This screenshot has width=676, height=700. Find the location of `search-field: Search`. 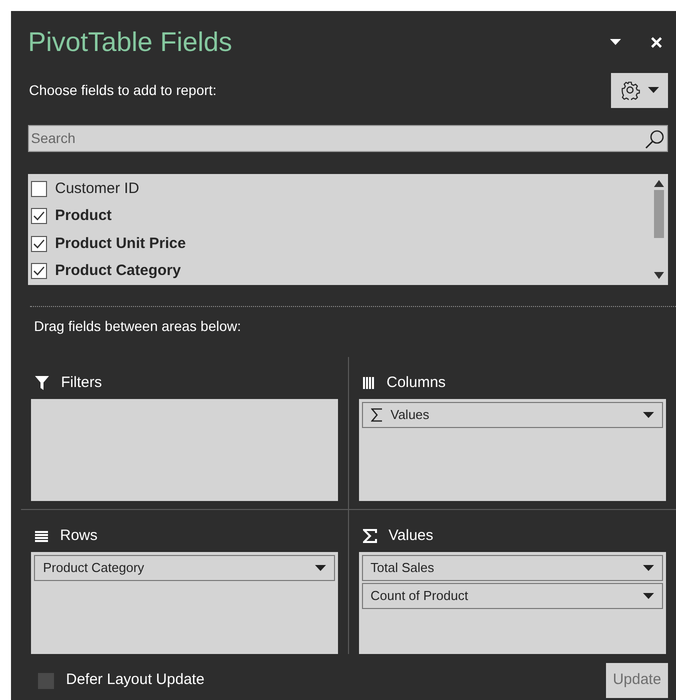

search-field: Search is located at coordinates (348, 138).